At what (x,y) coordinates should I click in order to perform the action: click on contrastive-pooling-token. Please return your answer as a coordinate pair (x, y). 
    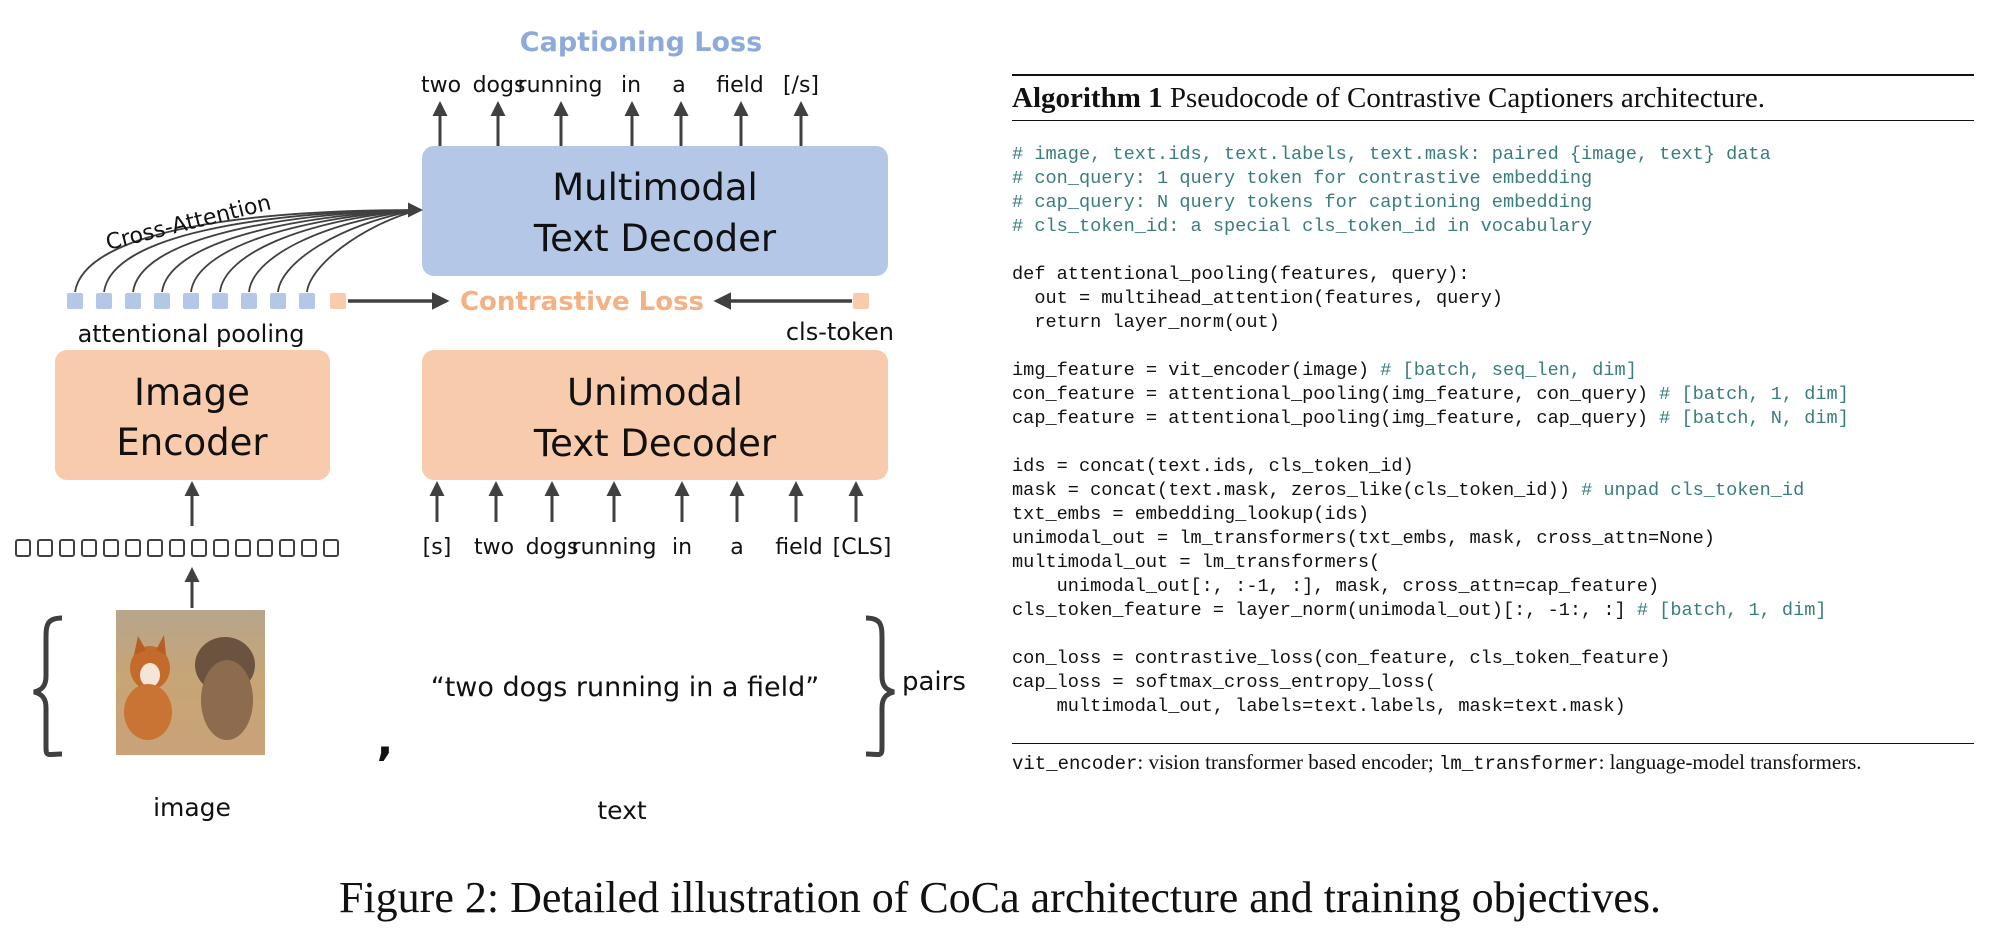
    Looking at the image, I should click on (338, 301).